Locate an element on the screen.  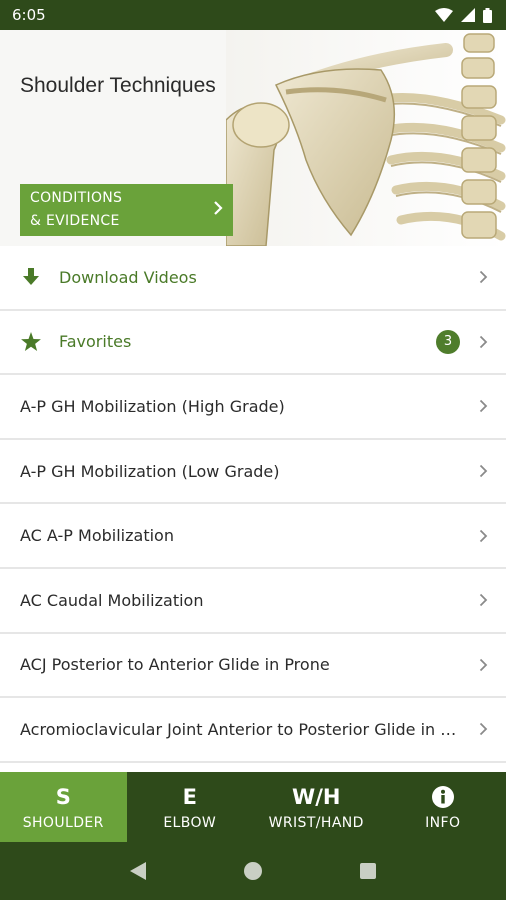
home-circle-icon is located at coordinates (252, 871).